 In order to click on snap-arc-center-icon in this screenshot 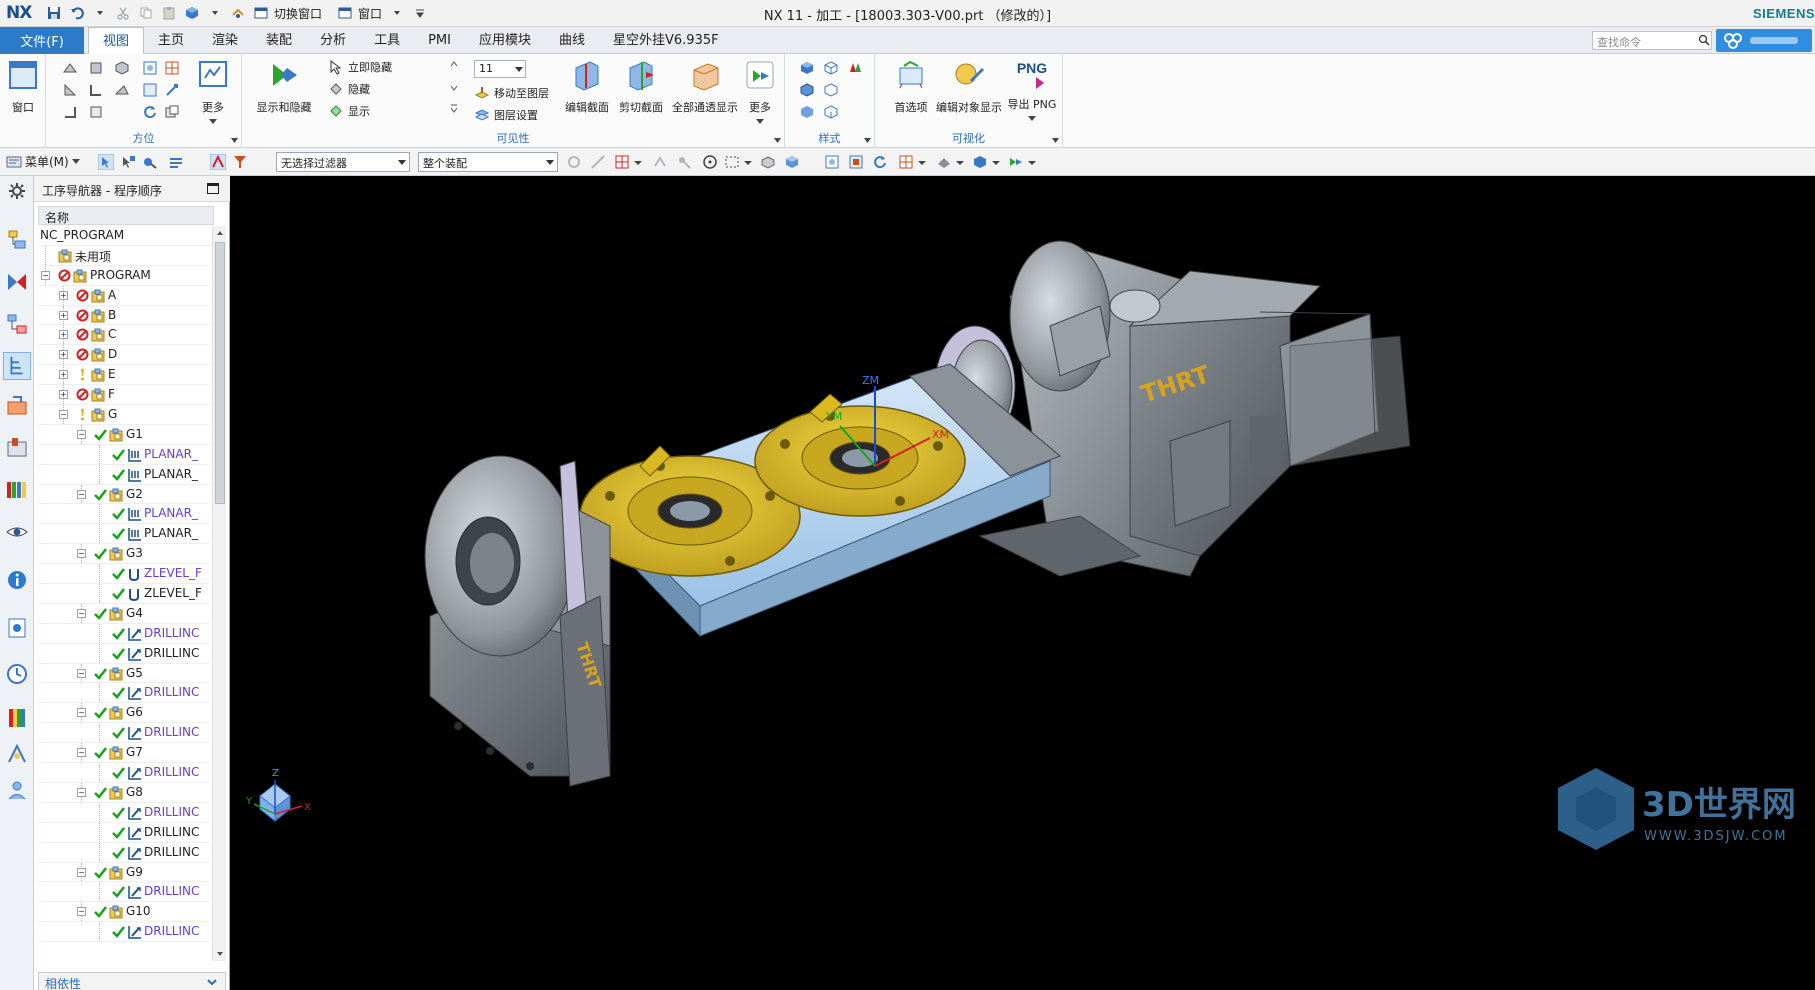, I will do `click(710, 162)`.